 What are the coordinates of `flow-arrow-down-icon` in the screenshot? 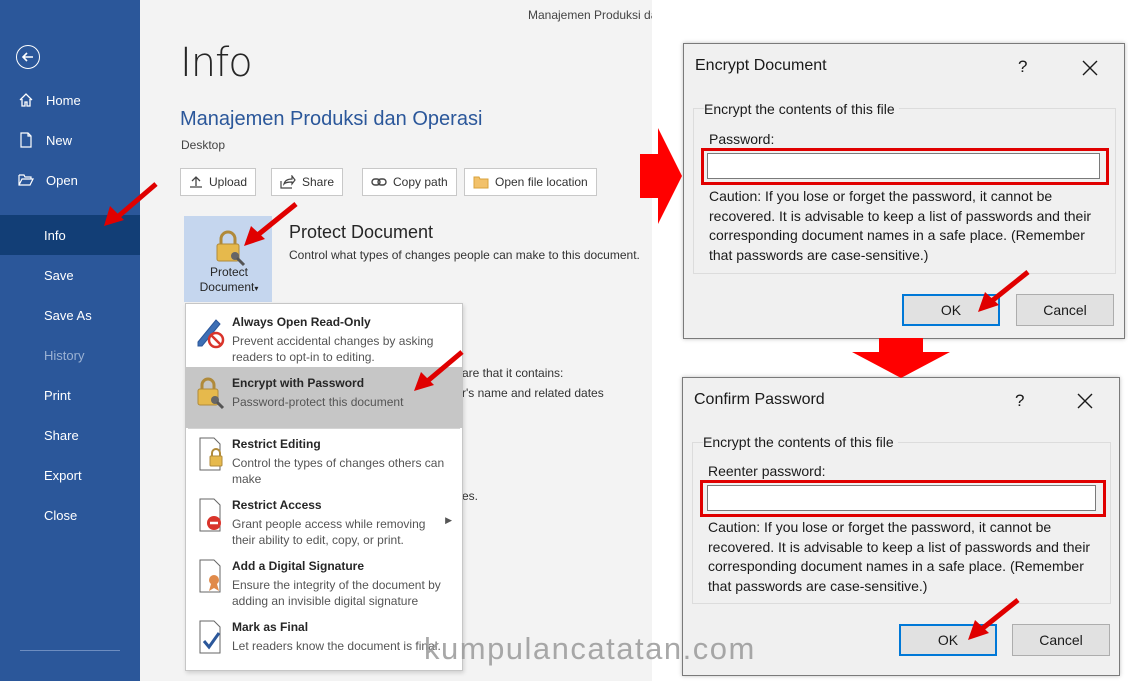 It's located at (901, 358).